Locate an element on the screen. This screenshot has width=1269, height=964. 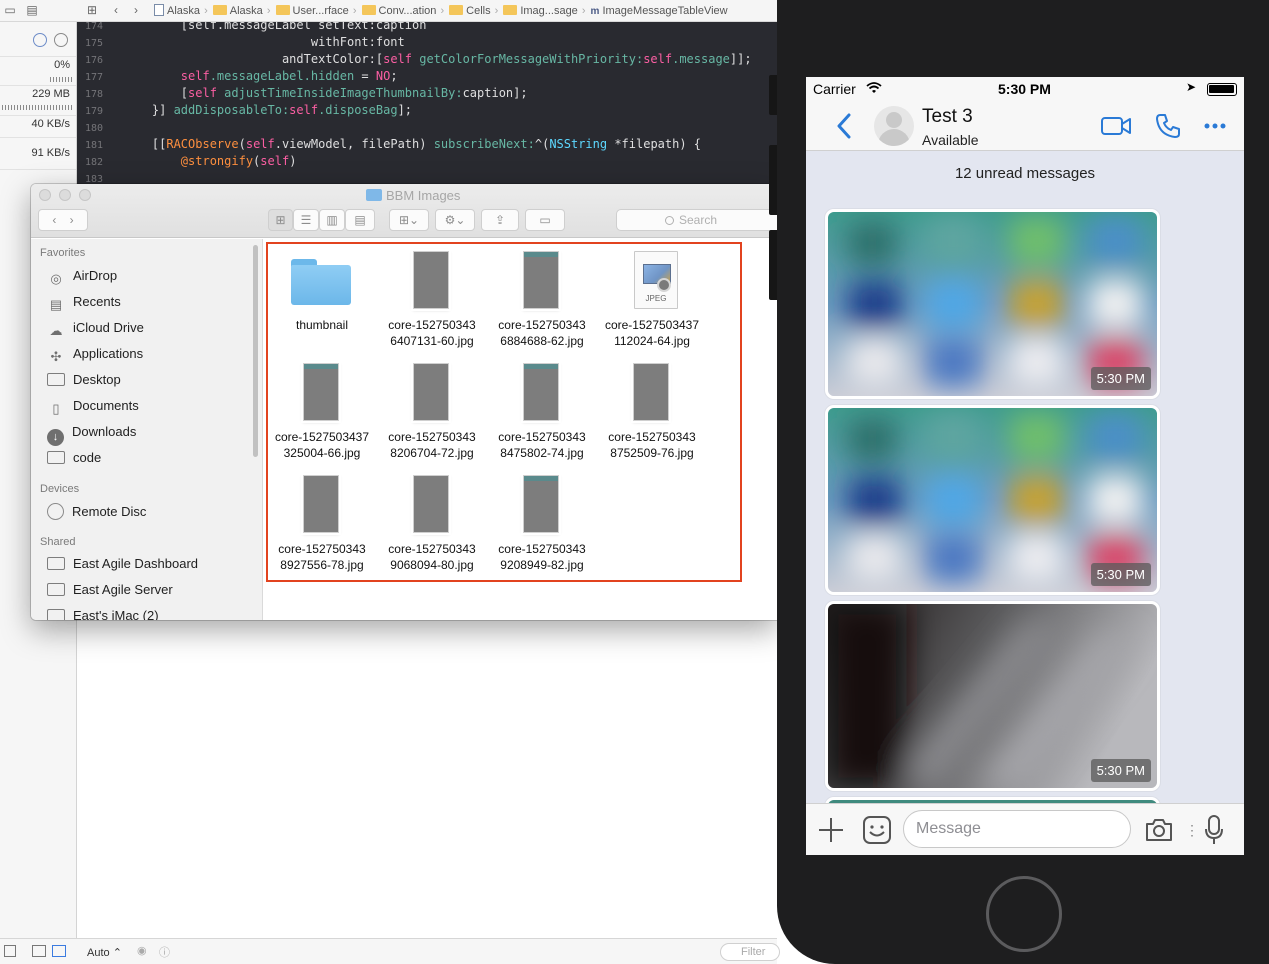
search-field: Search is located at coordinates (696, 220).